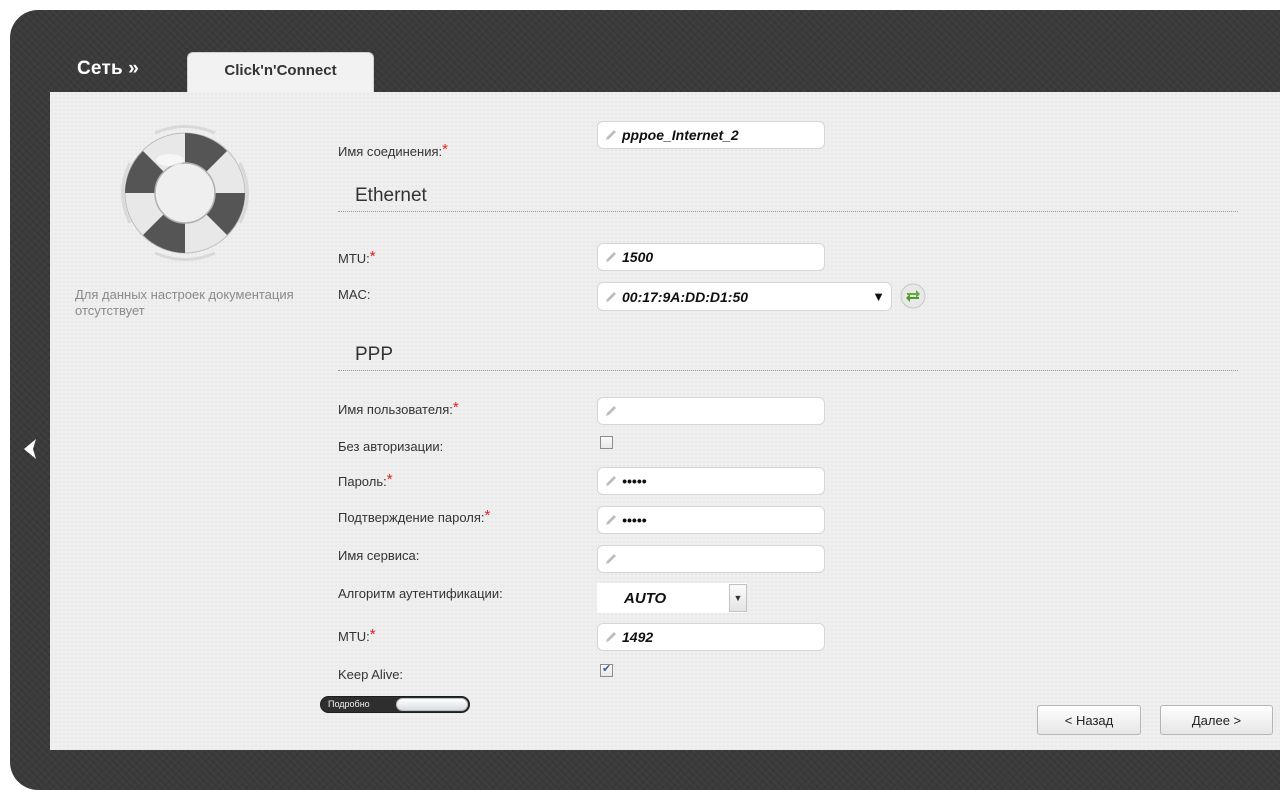 The width and height of the screenshot is (1280, 790). I want to click on mac-value: 00:17:9A:DD:D1:50, so click(685, 296).